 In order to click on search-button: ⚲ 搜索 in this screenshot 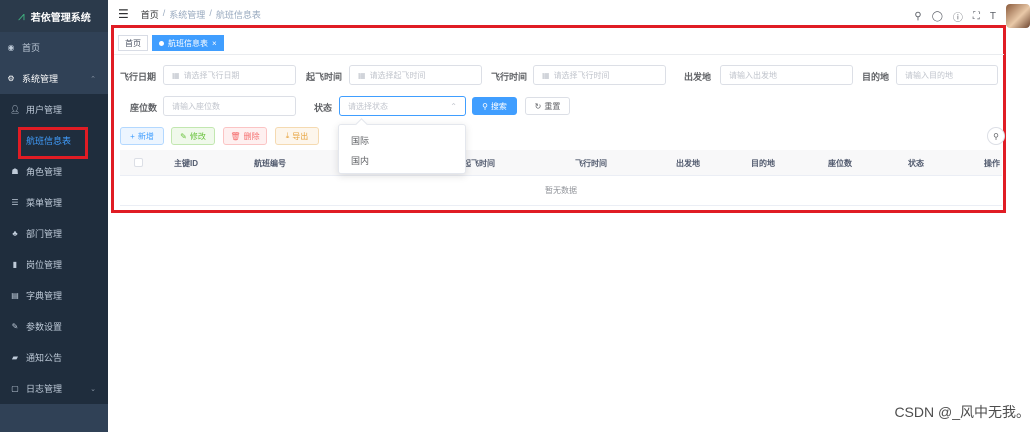, I will do `click(494, 106)`.